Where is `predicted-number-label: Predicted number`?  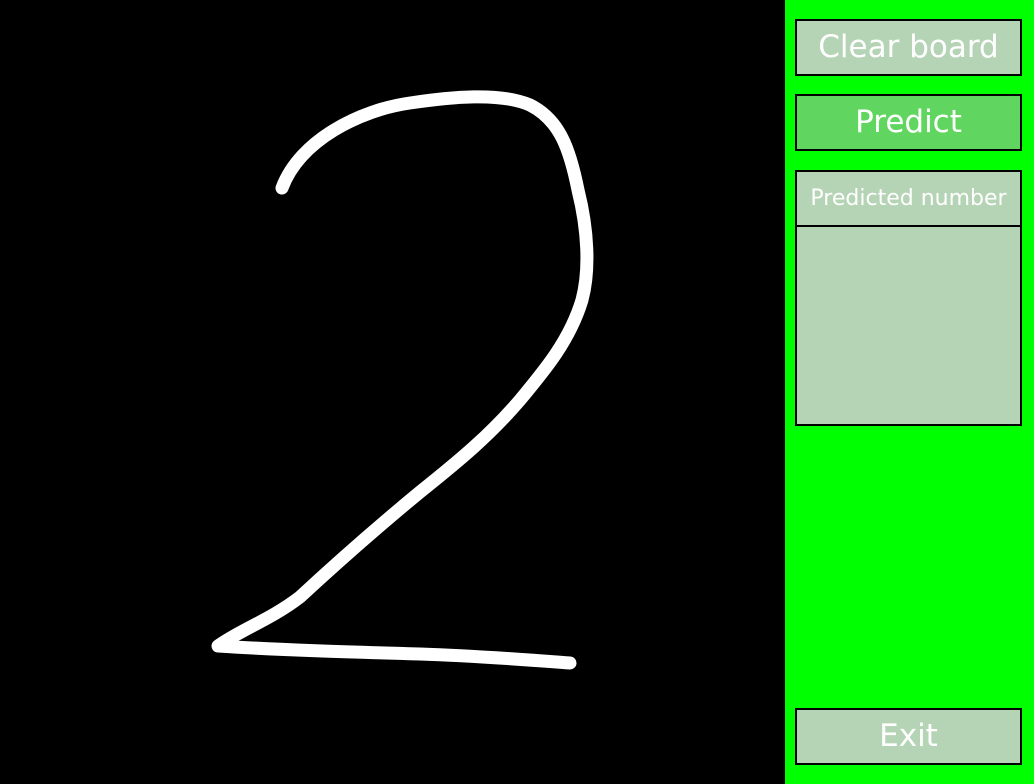
predicted-number-label: Predicted number is located at coordinates (908, 198).